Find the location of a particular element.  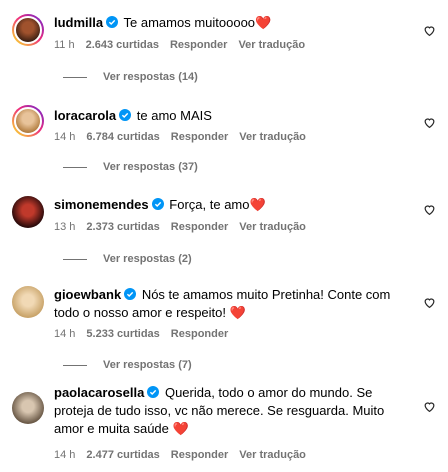

view-replies-label: Ver respostas (14) is located at coordinates (150, 77).